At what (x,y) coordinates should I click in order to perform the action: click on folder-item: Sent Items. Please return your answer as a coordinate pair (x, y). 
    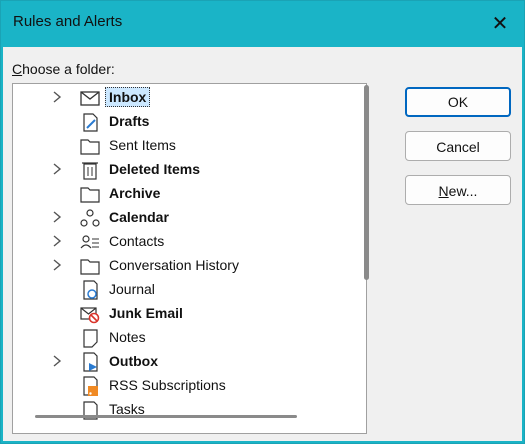
    Looking at the image, I should click on (183, 146).